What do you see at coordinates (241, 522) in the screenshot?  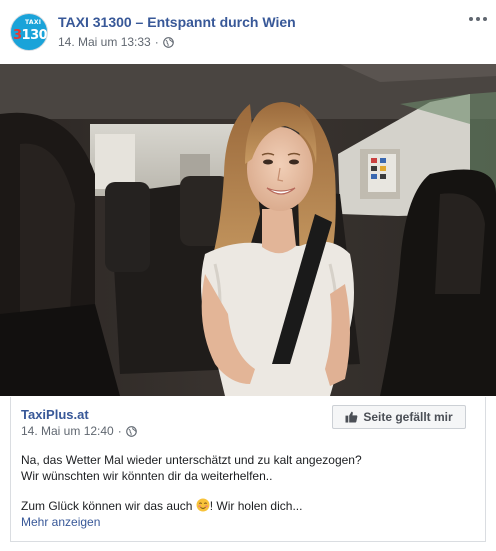 I see `see-more-link: Mehr anzeigen` at bounding box center [241, 522].